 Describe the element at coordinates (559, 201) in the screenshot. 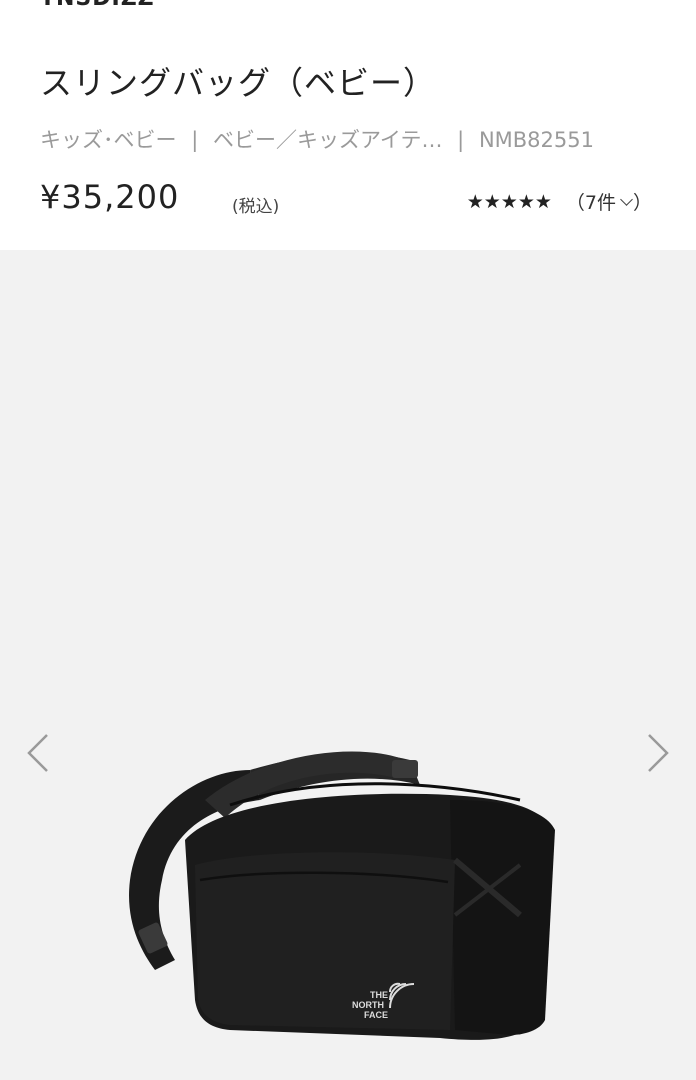

I see `rating: ★★★★★ （7件 ）` at that location.